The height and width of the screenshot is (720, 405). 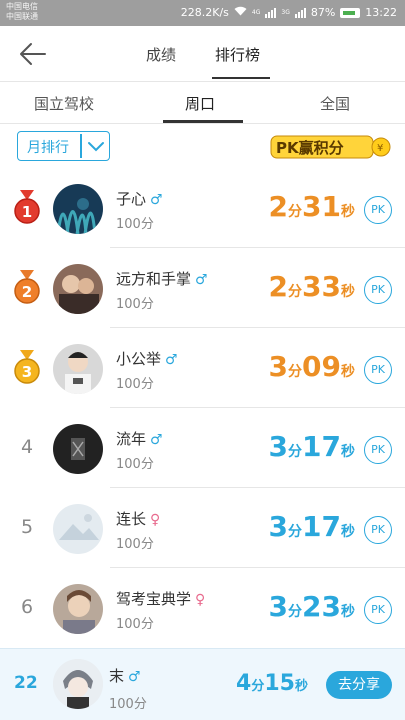 I want to click on ranking-row-2: 2 远方和手掌 ♂ 100分 2分33秒 PK, so click(x=202, y=288).